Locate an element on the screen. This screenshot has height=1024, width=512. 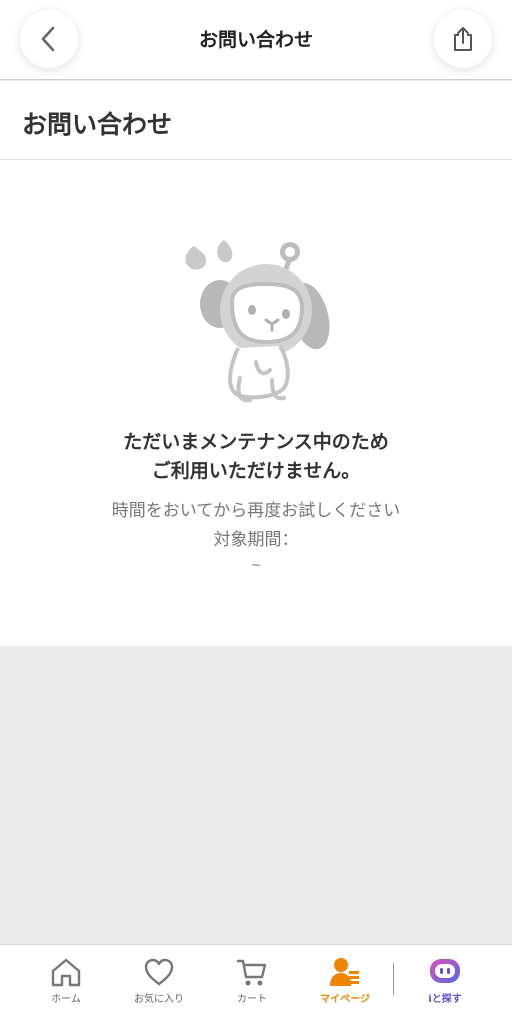
period-label: 対象期間： is located at coordinates (256, 540).